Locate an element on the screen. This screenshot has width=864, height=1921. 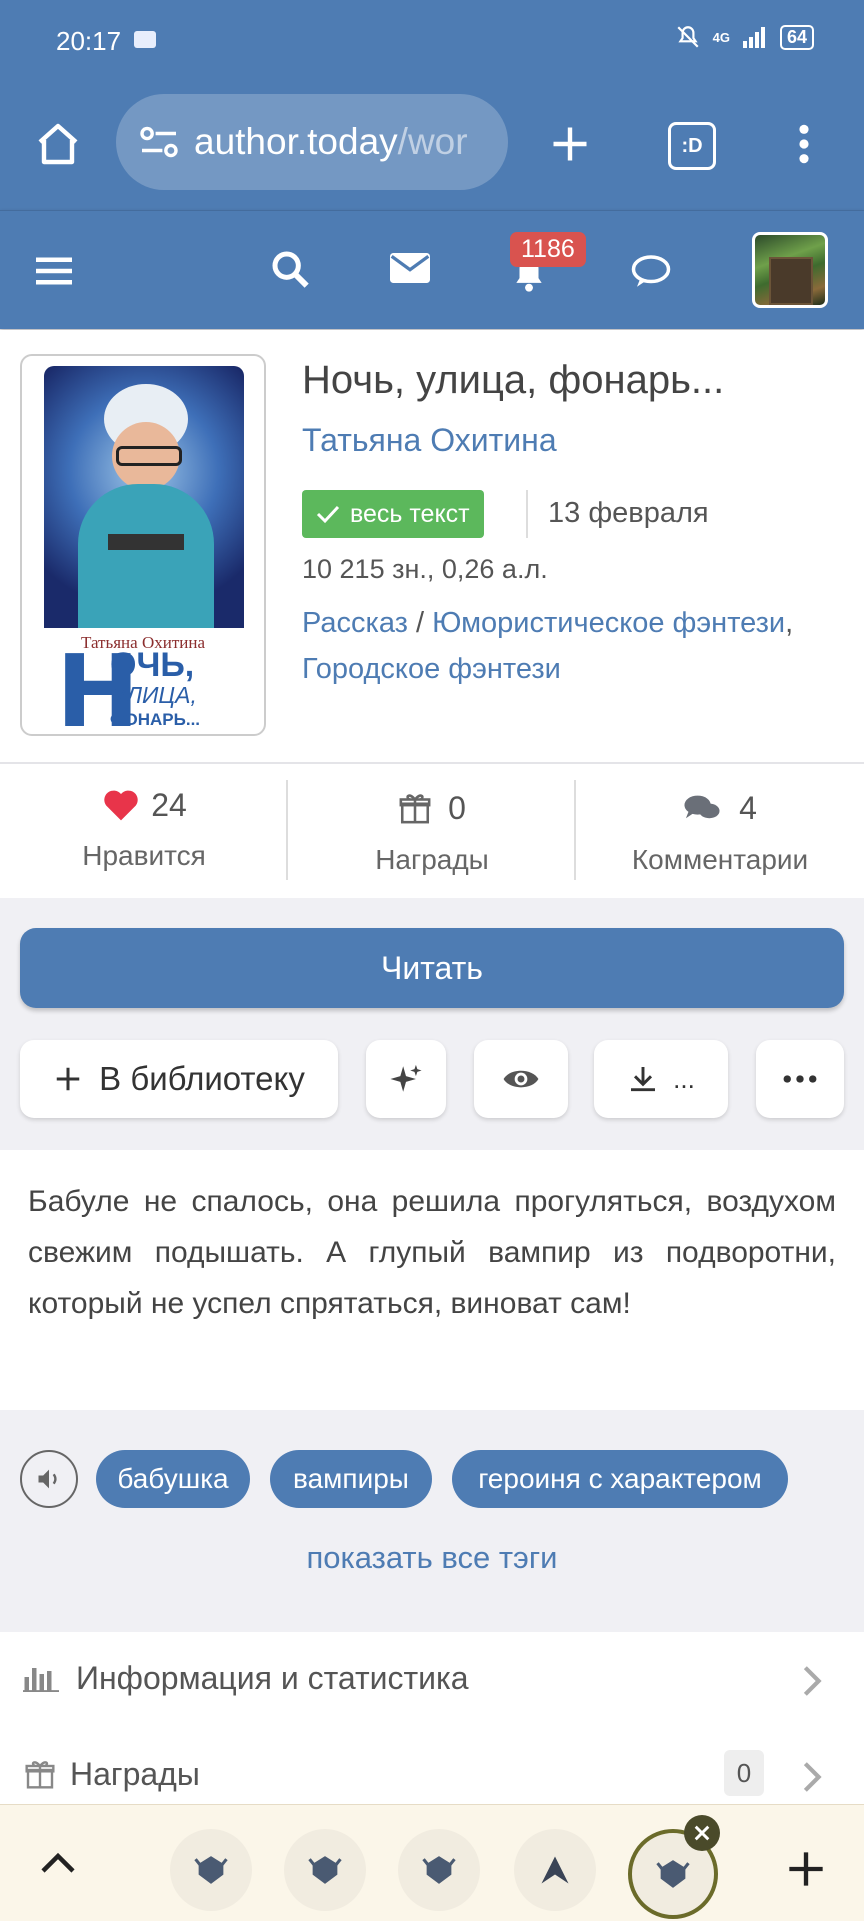
bar-chart-icon is located at coordinates (41, 1680).